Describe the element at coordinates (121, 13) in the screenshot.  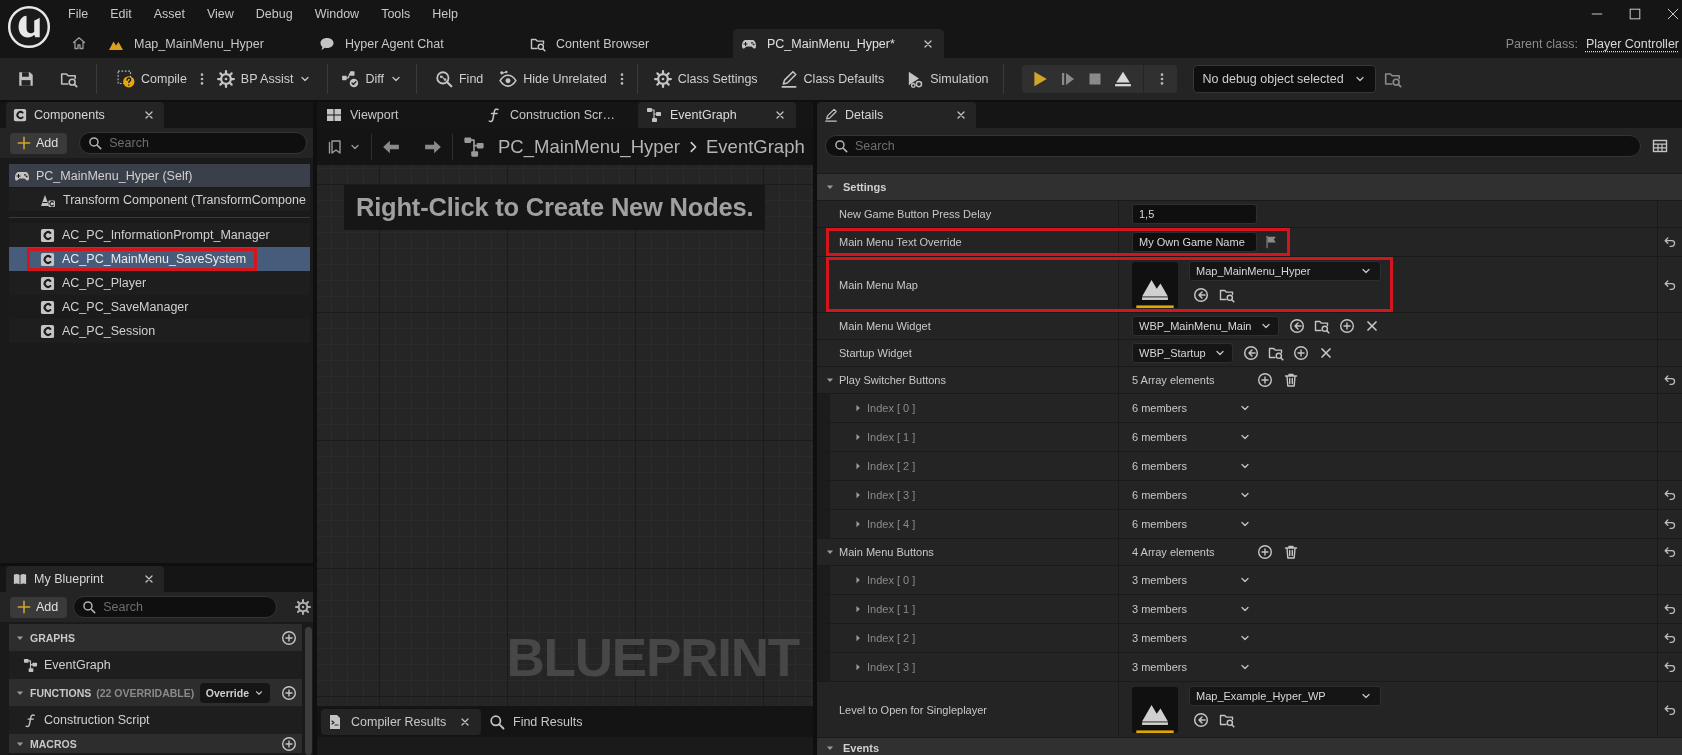
I see `menu-item: Edit` at that location.